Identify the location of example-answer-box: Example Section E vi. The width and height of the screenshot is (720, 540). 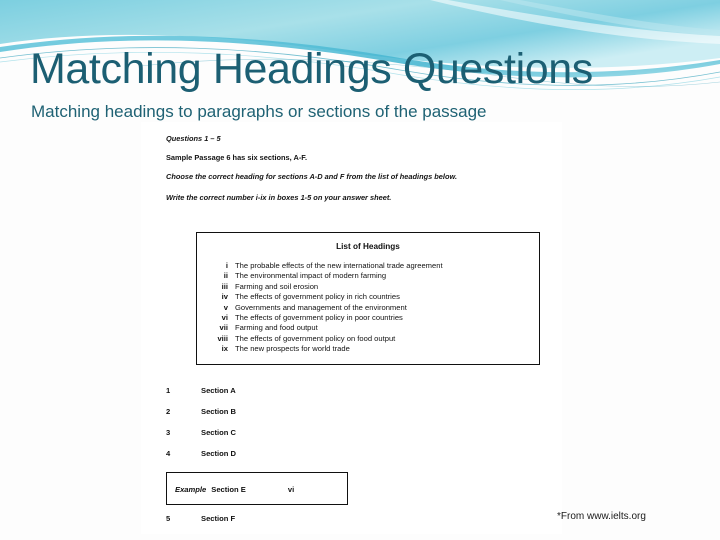
(257, 488).